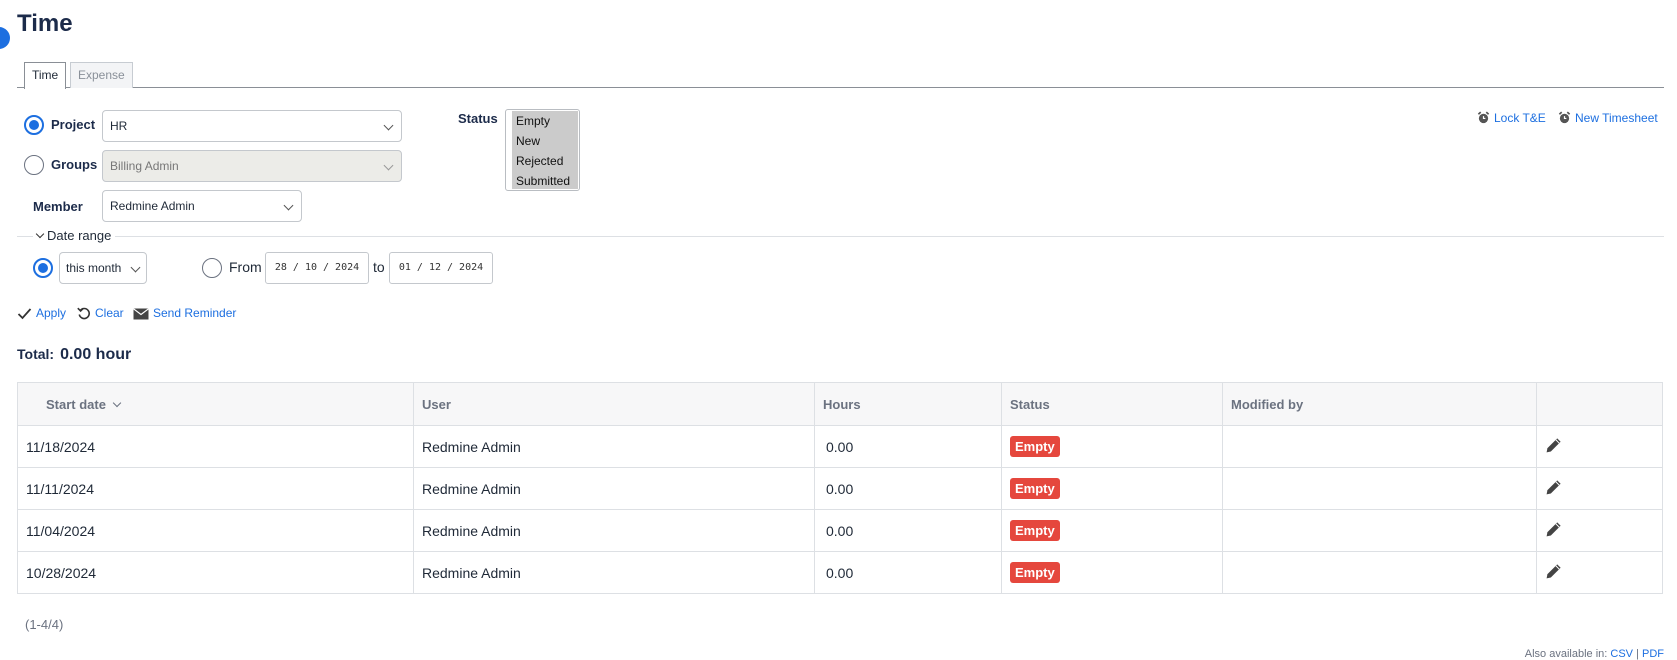 This screenshot has height=660, width=1677. What do you see at coordinates (908, 404) in the screenshot?
I see `column-hours: Hours` at bounding box center [908, 404].